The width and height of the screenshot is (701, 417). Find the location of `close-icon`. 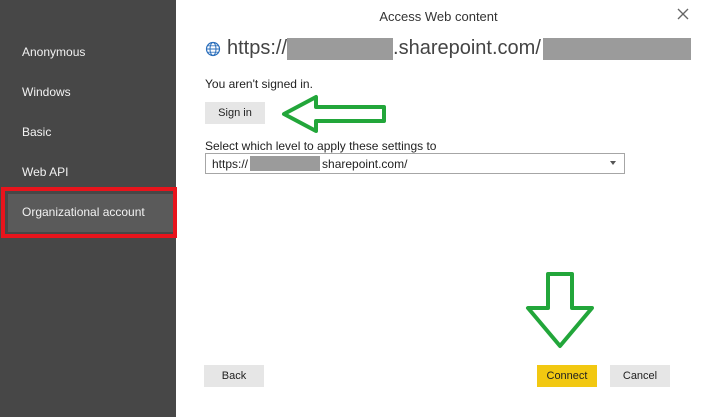

close-icon is located at coordinates (683, 14).